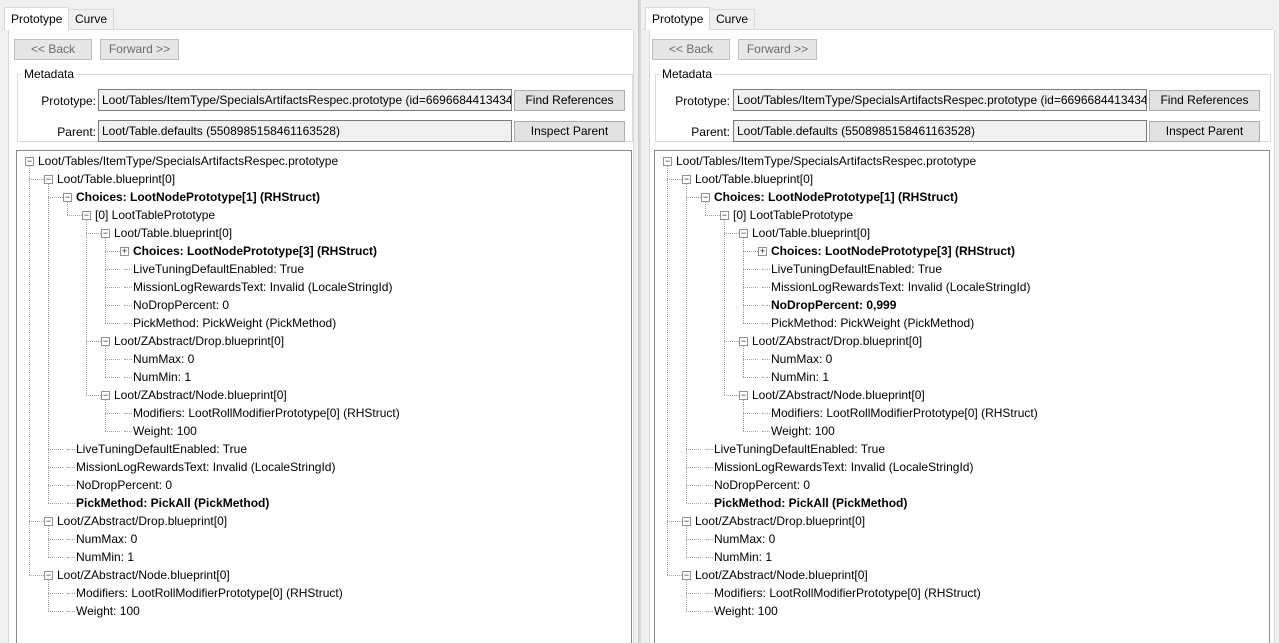 The image size is (1279, 643). What do you see at coordinates (833, 305) in the screenshot?
I see `tree-leaf-nodroppercent: NoDropPercent: 0,999` at bounding box center [833, 305].